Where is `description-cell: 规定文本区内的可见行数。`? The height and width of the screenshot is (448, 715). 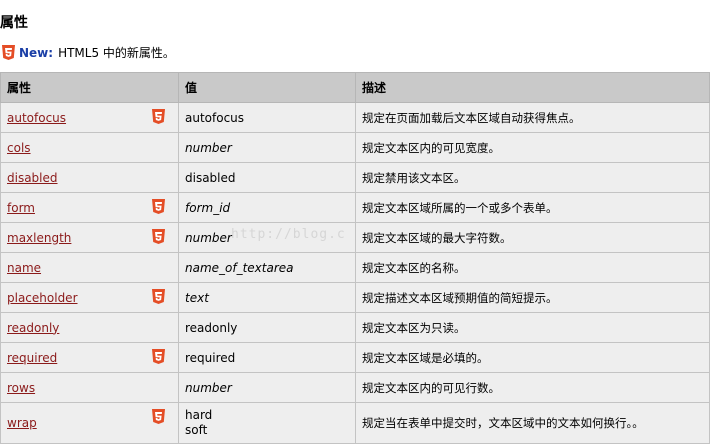
description-cell: 规定文本区内的可见行数。 is located at coordinates (532, 387).